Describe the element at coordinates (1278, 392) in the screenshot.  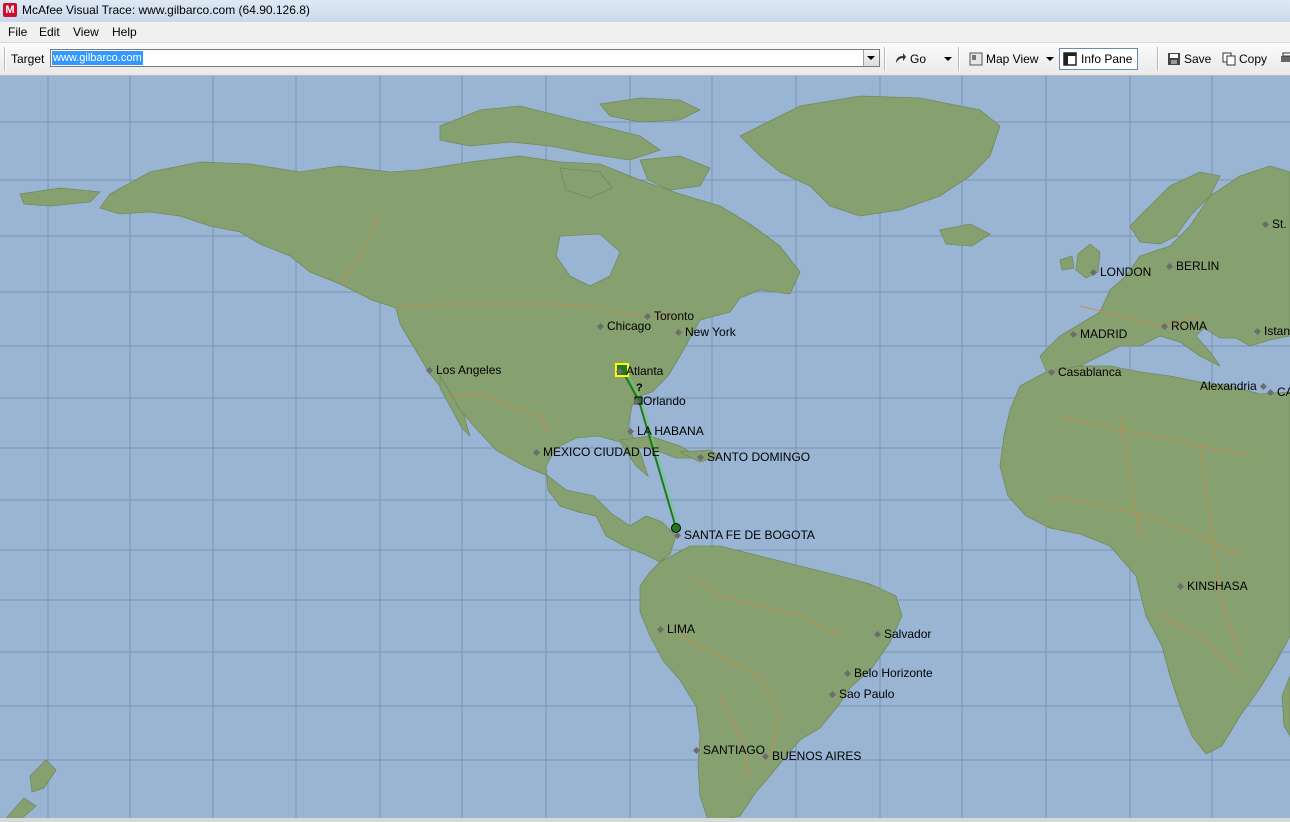
I see `city-cairo: CA` at that location.